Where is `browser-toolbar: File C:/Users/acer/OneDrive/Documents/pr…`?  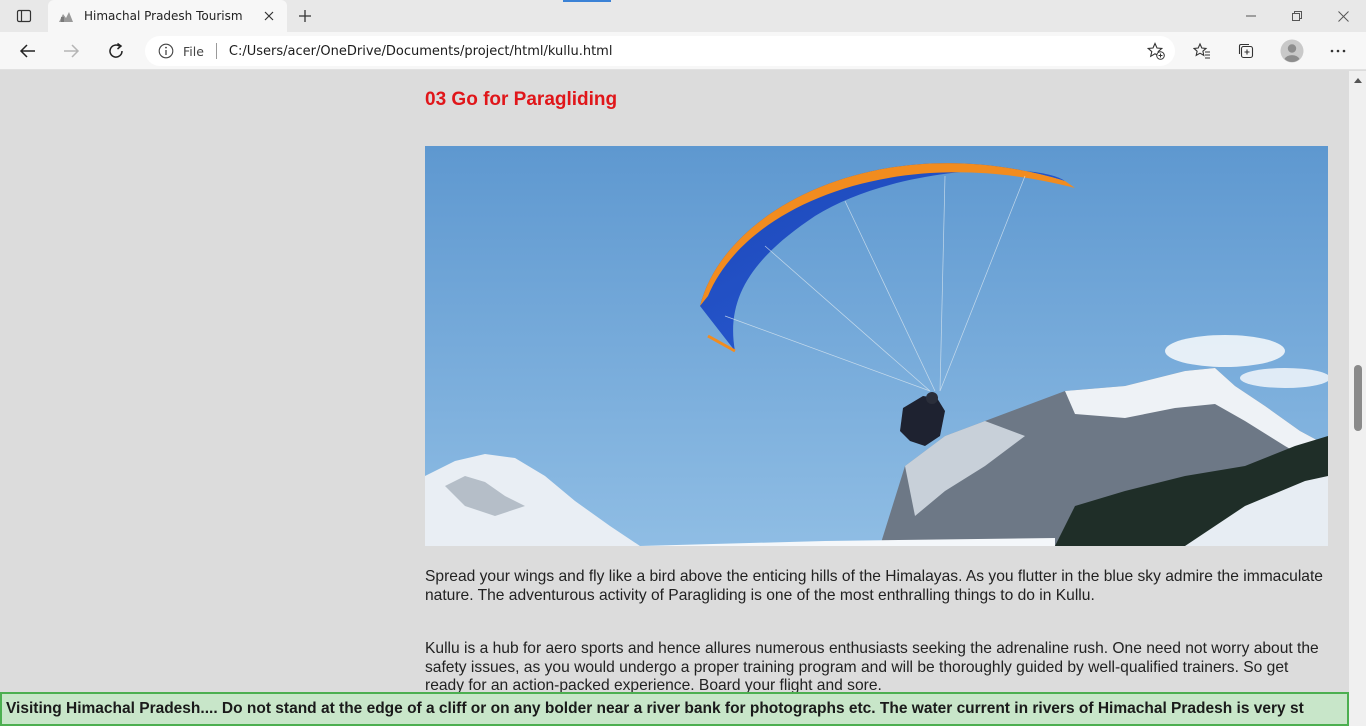 browser-toolbar: File C:/Users/acer/OneDrive/Documents/pr… is located at coordinates (683, 51).